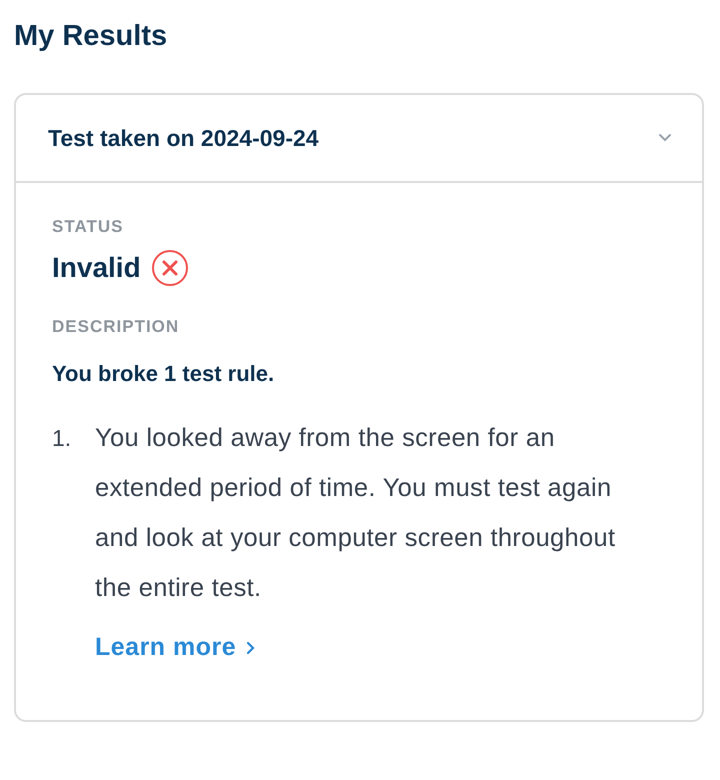 The image size is (720, 780). I want to click on description-label: DESCRIPTION, so click(116, 327).